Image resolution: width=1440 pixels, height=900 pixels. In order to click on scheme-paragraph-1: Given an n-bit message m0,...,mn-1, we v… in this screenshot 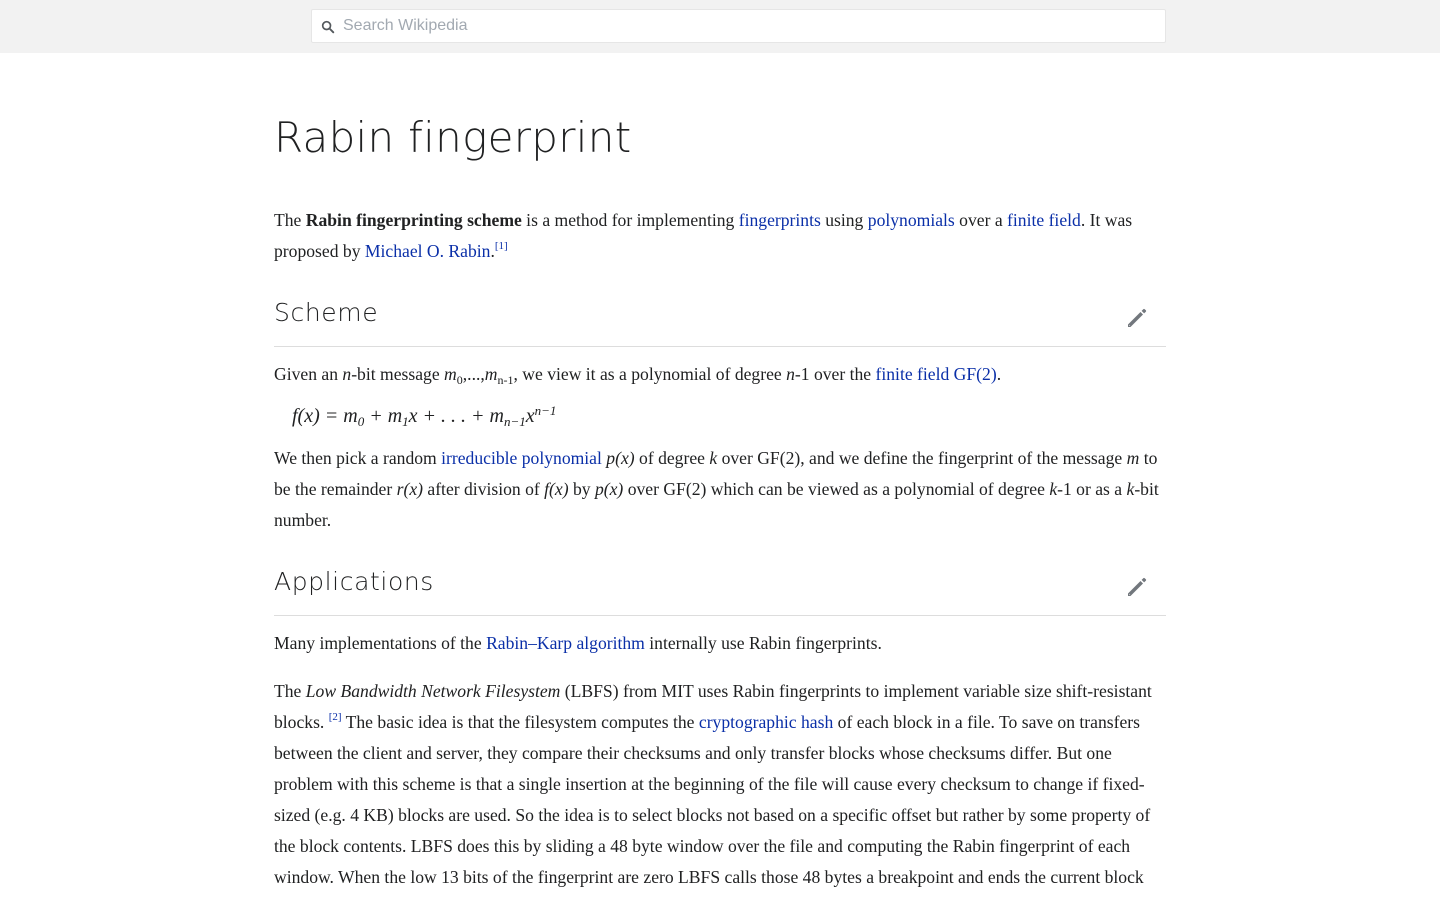, I will do `click(638, 376)`.